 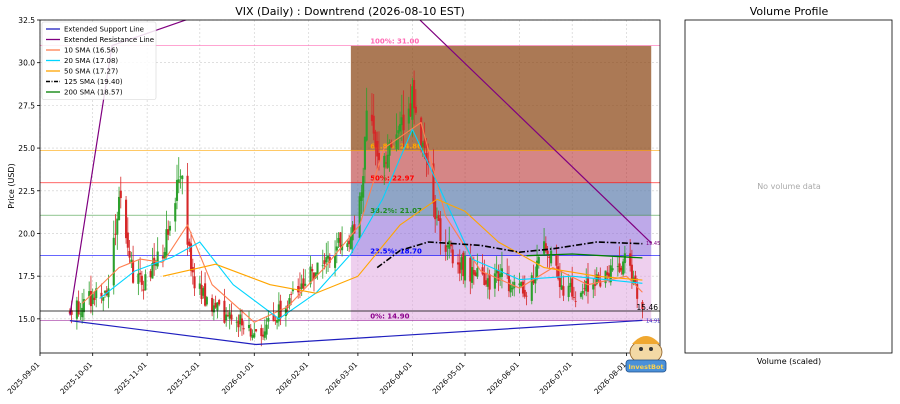 What do you see at coordinates (394, 42) in the screenshot?
I see `fib-level-label: 100%: 31.00` at bounding box center [394, 42].